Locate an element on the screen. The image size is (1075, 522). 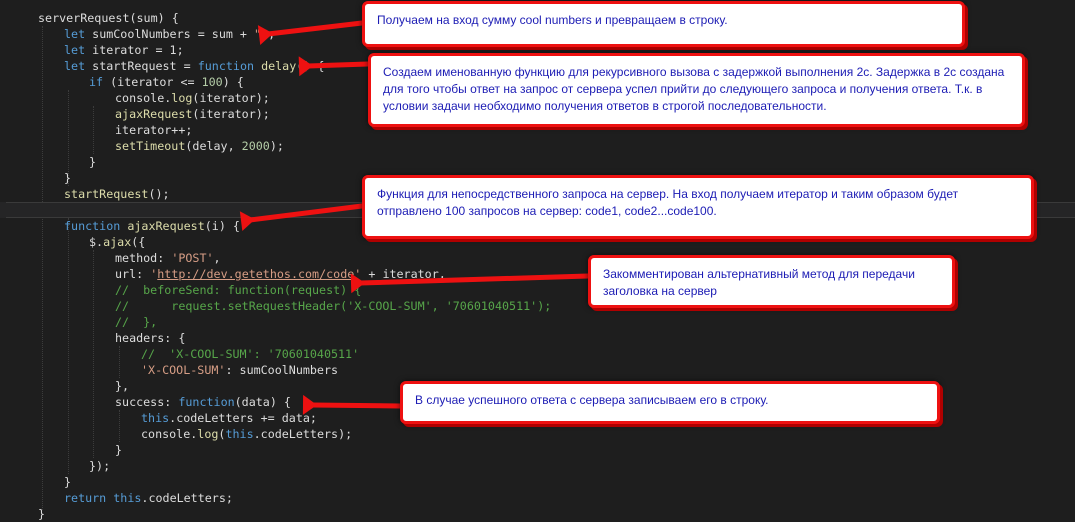
code-token: (delay, is located at coordinates (213, 146).